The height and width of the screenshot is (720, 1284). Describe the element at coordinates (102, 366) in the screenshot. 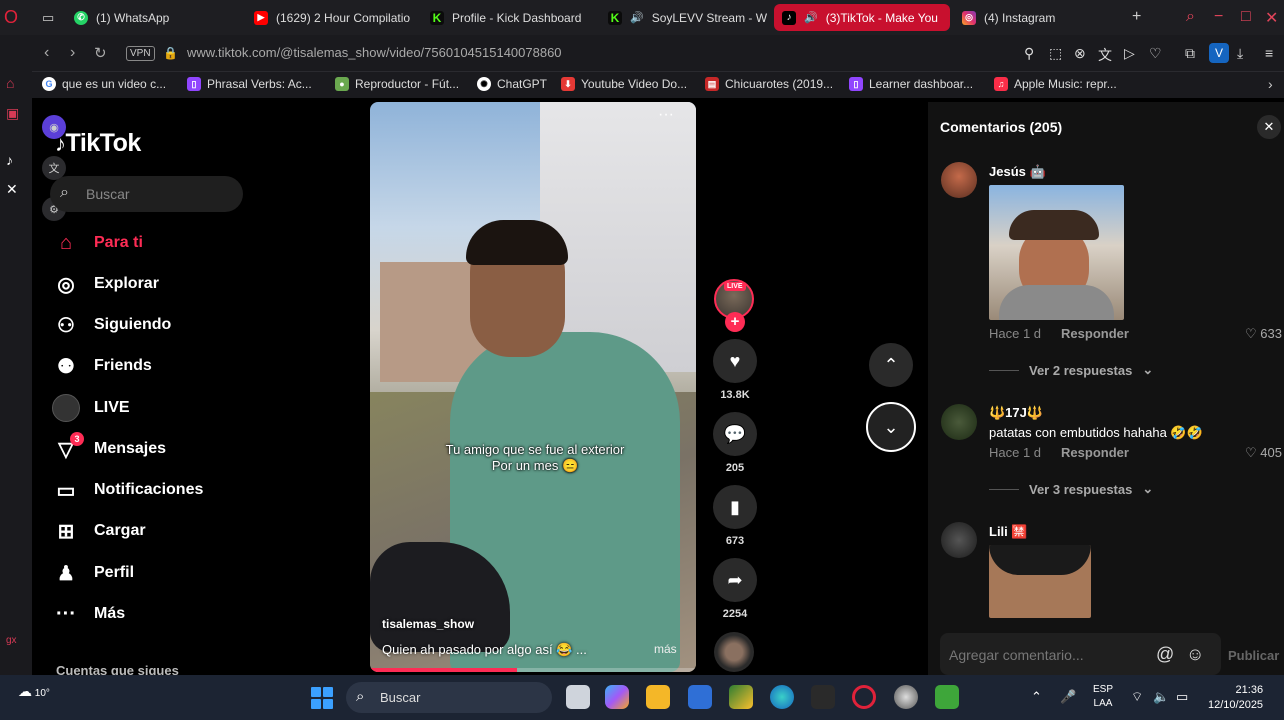

I see `nav-friends: ⚉ Friends` at that location.